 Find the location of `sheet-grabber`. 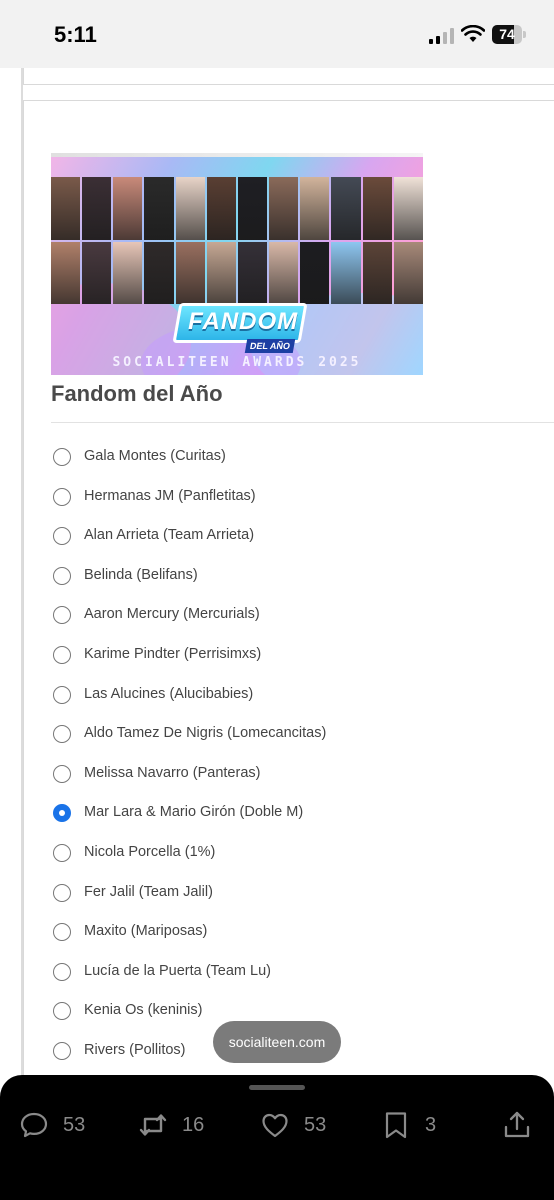

sheet-grabber is located at coordinates (277, 1087).